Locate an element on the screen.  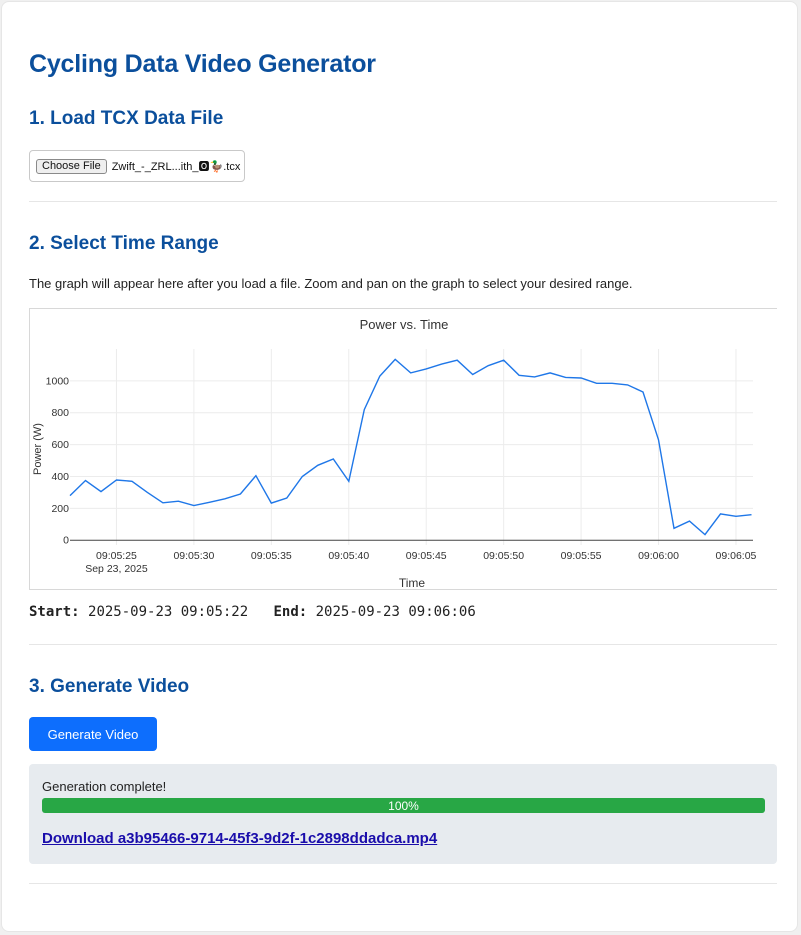
x-tick-label: 09:05:25 is located at coordinates (116, 556).